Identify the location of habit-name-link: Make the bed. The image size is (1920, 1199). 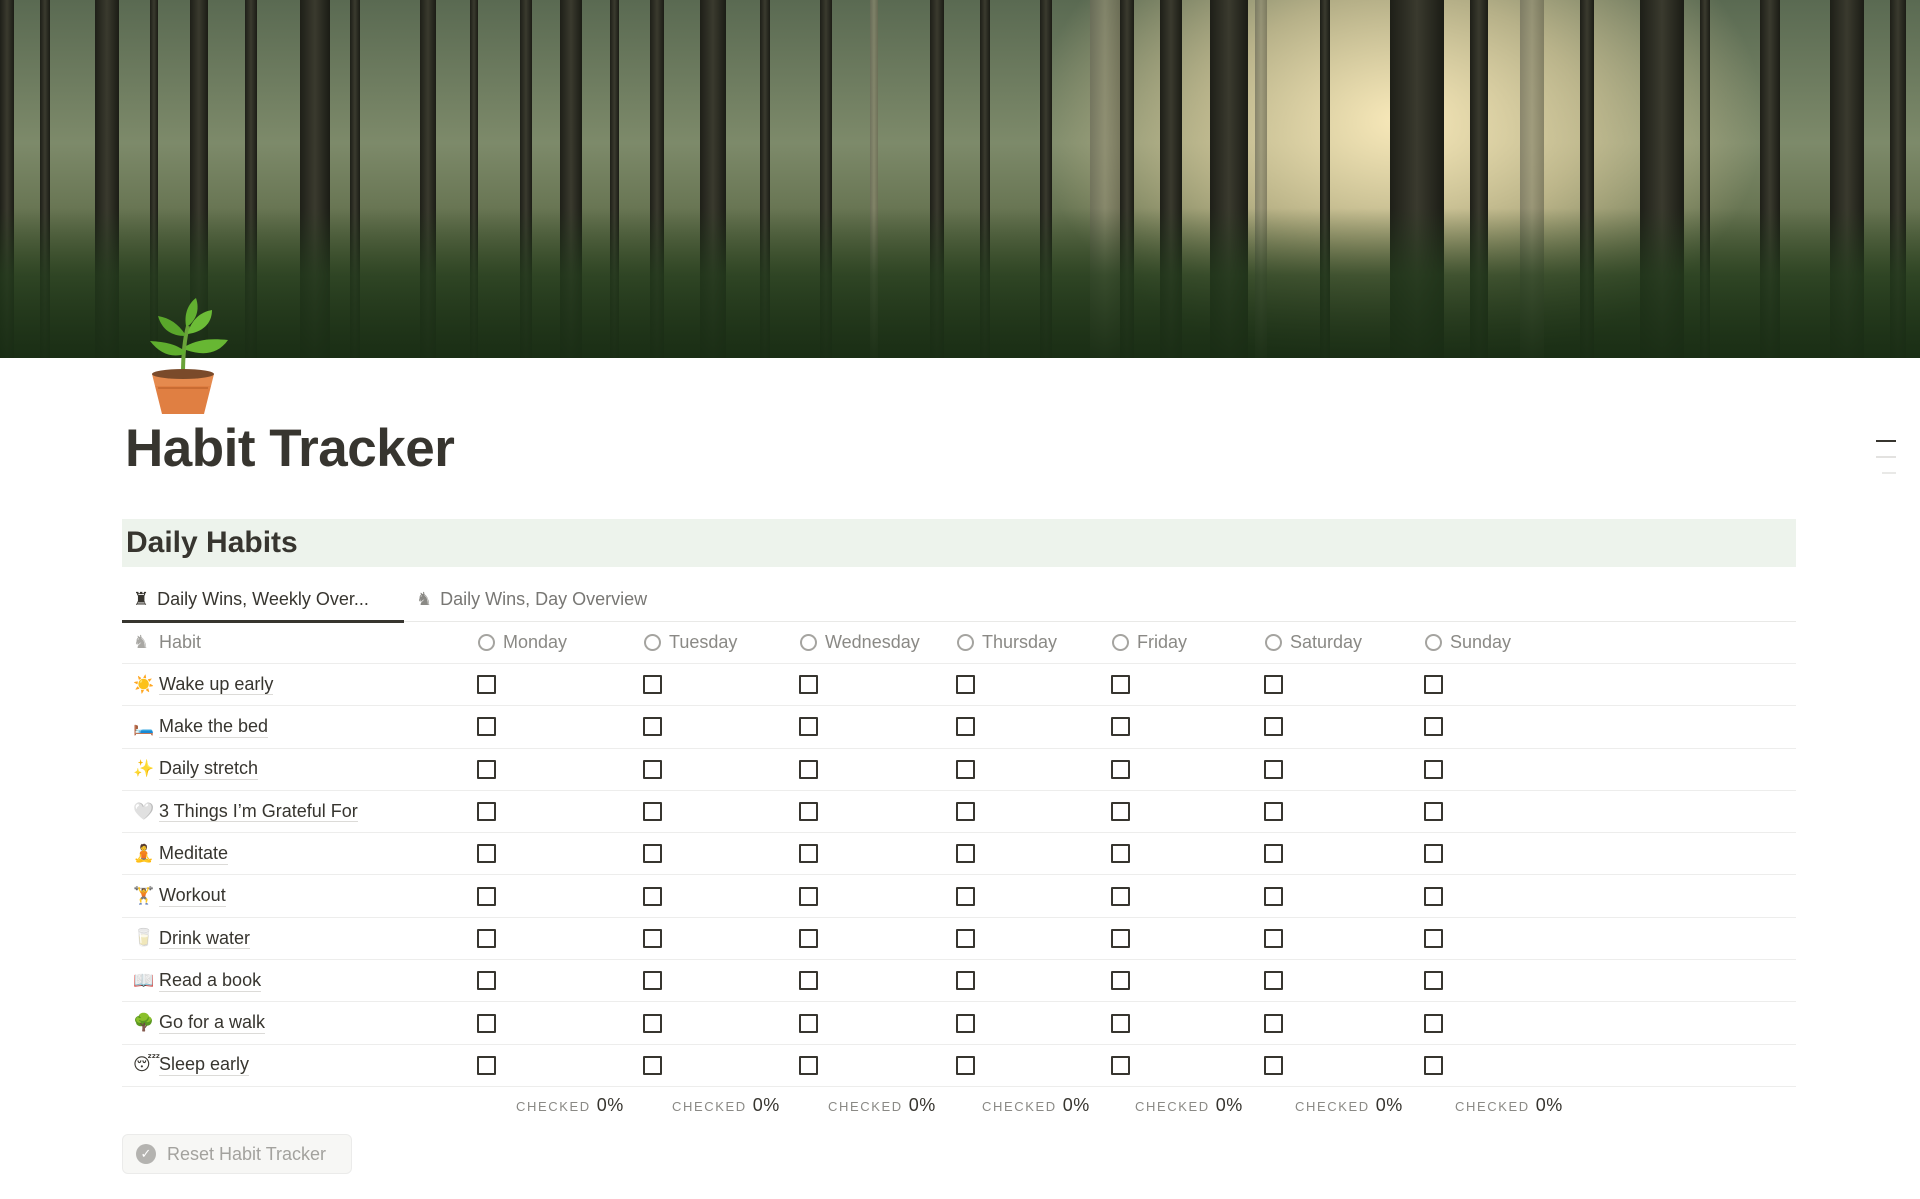
(214, 727).